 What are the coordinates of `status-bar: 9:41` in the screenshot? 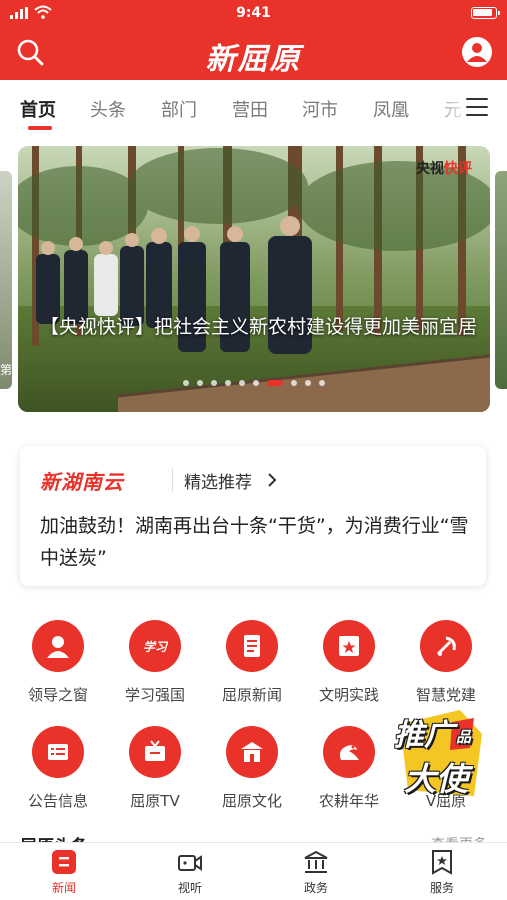 It's located at (253, 13).